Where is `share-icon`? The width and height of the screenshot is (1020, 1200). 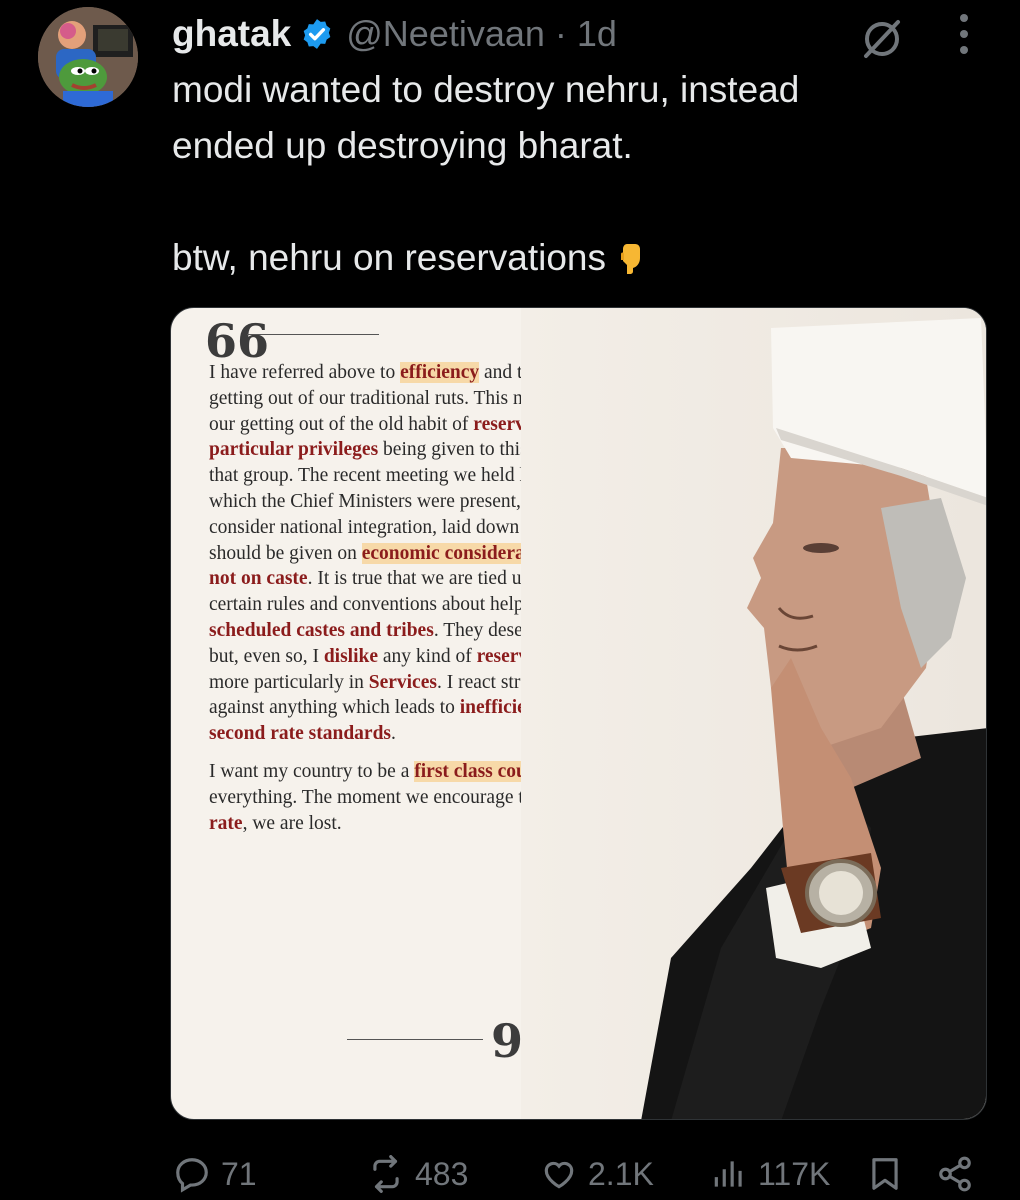
share-icon is located at coordinates (955, 1174).